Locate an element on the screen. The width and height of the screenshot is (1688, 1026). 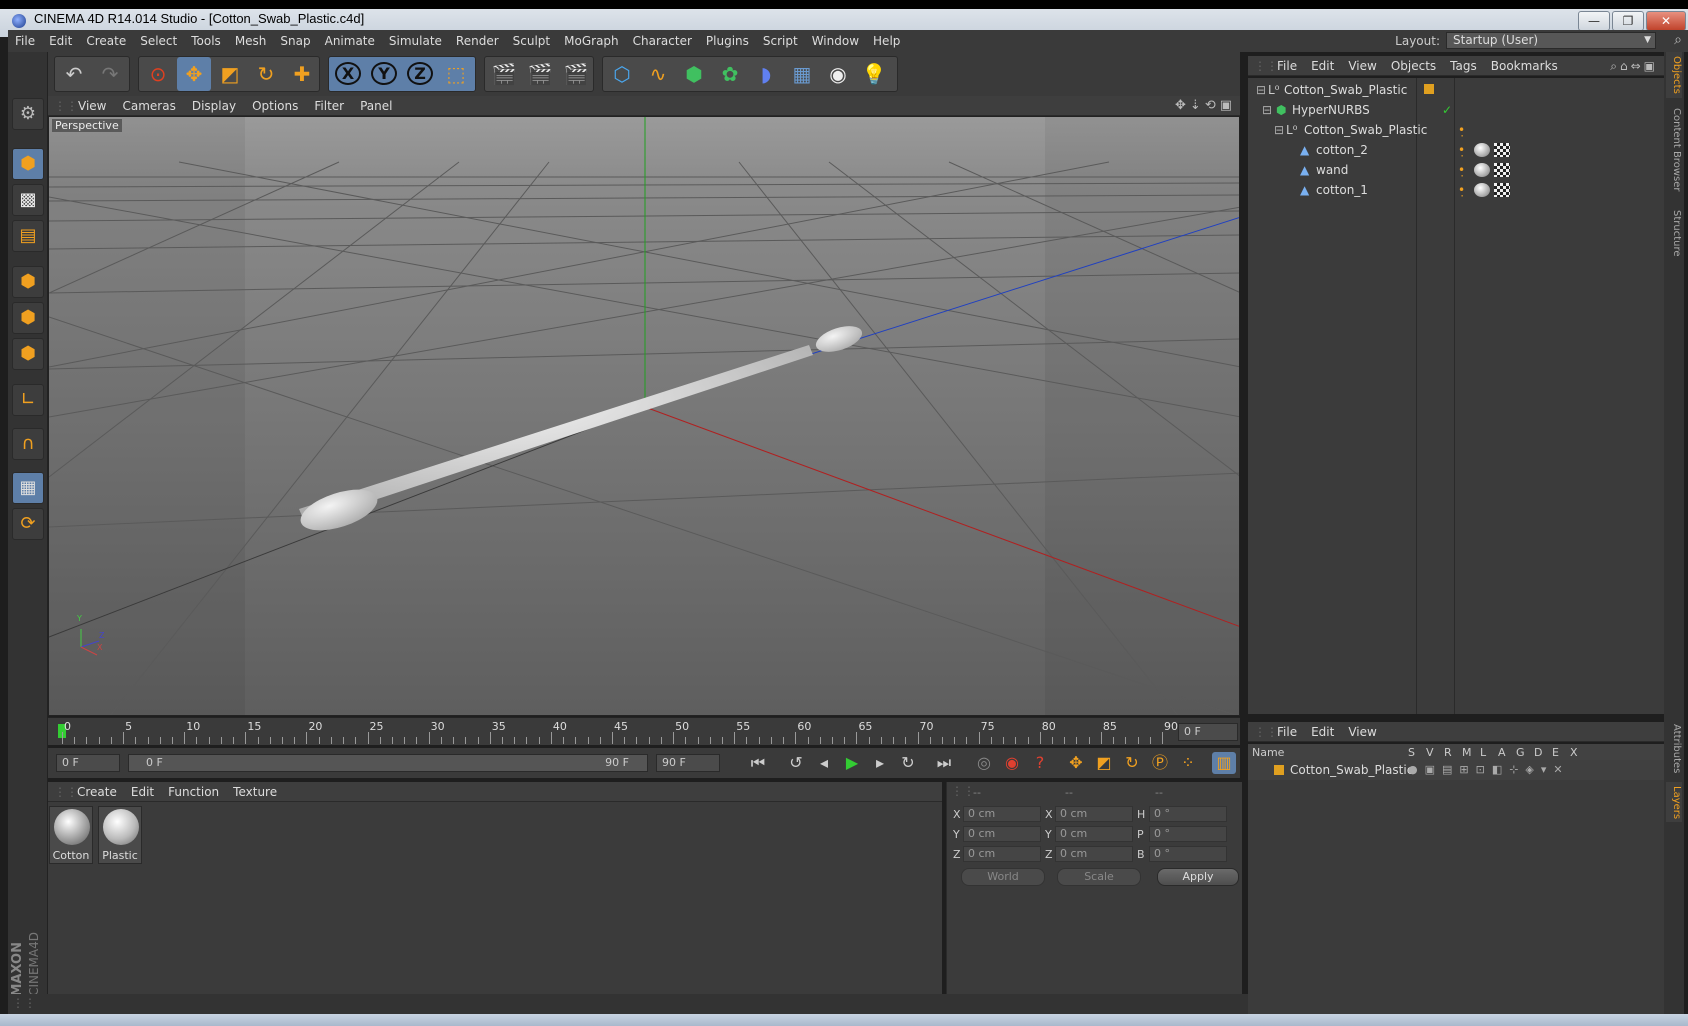
layer-menu-view: View is located at coordinates (1362, 732).